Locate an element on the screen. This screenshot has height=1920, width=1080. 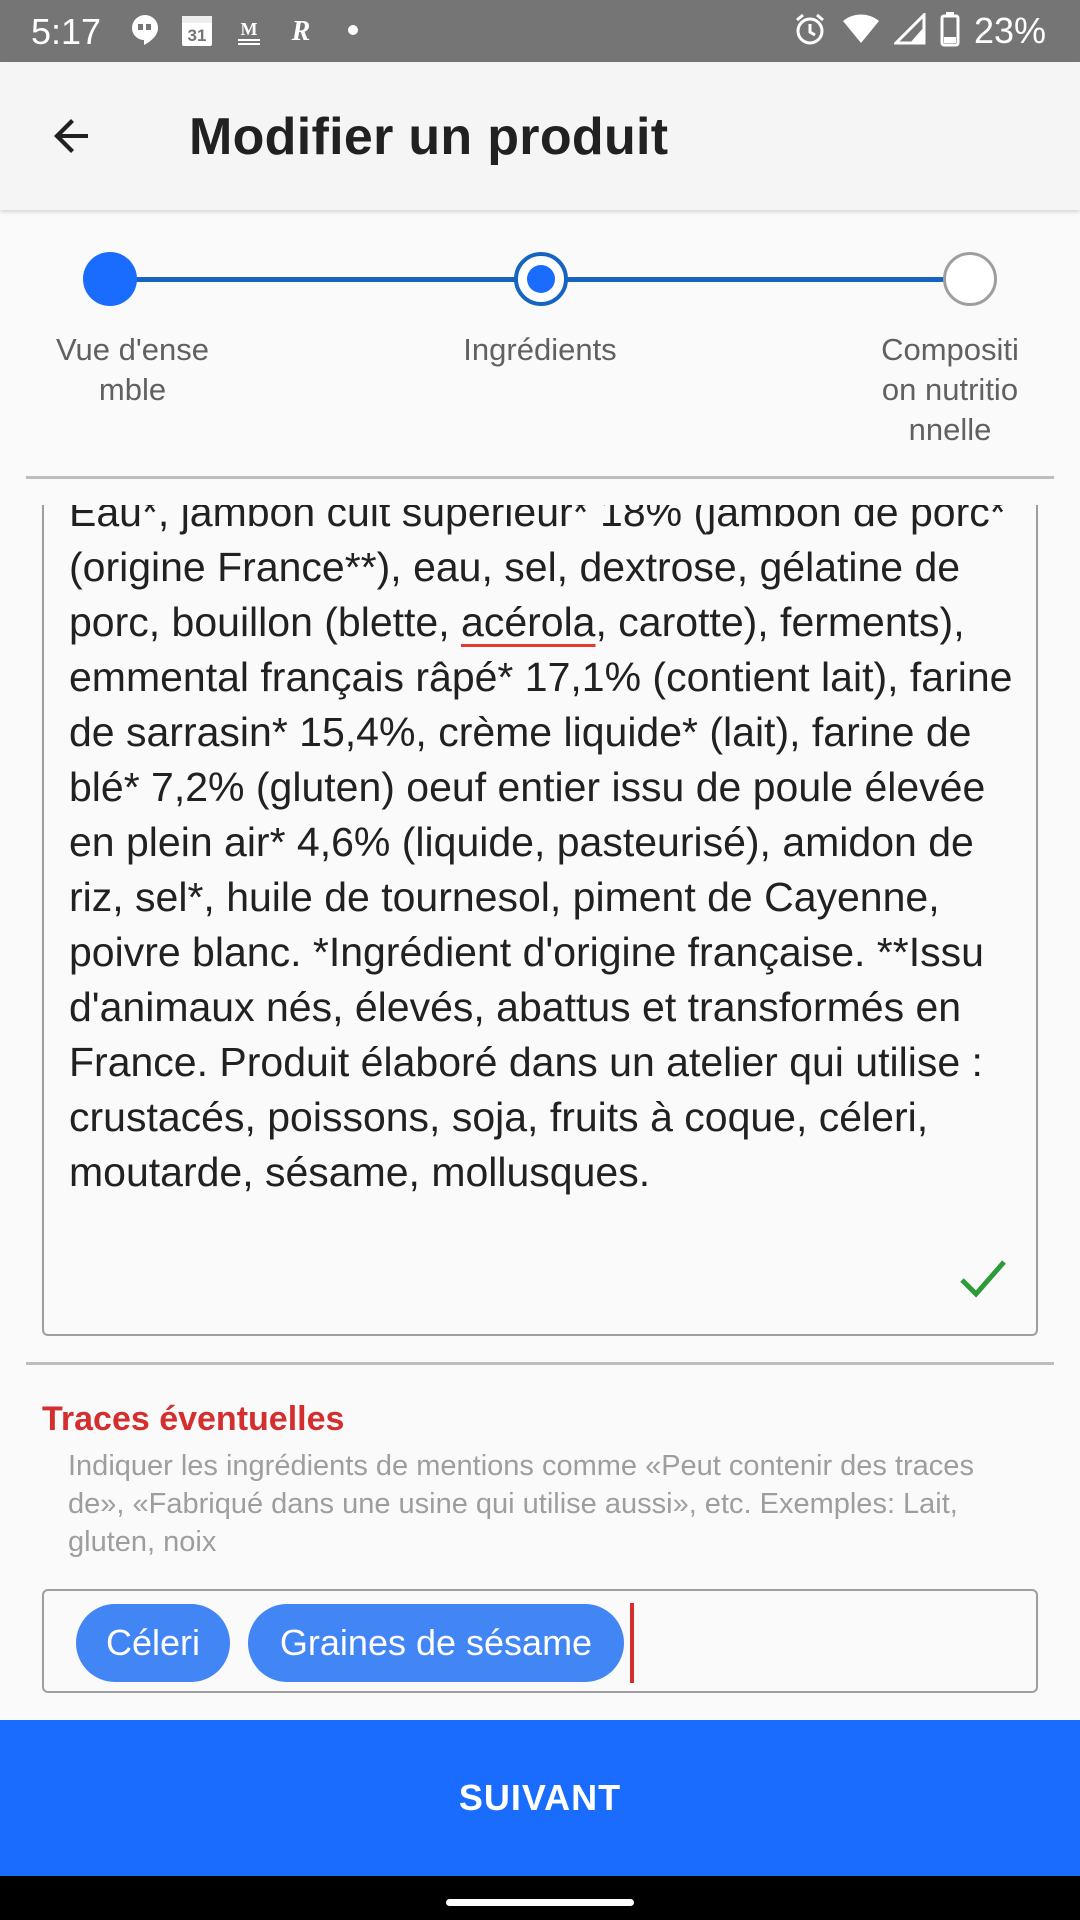
step-overview-dot is located at coordinates (110, 279).